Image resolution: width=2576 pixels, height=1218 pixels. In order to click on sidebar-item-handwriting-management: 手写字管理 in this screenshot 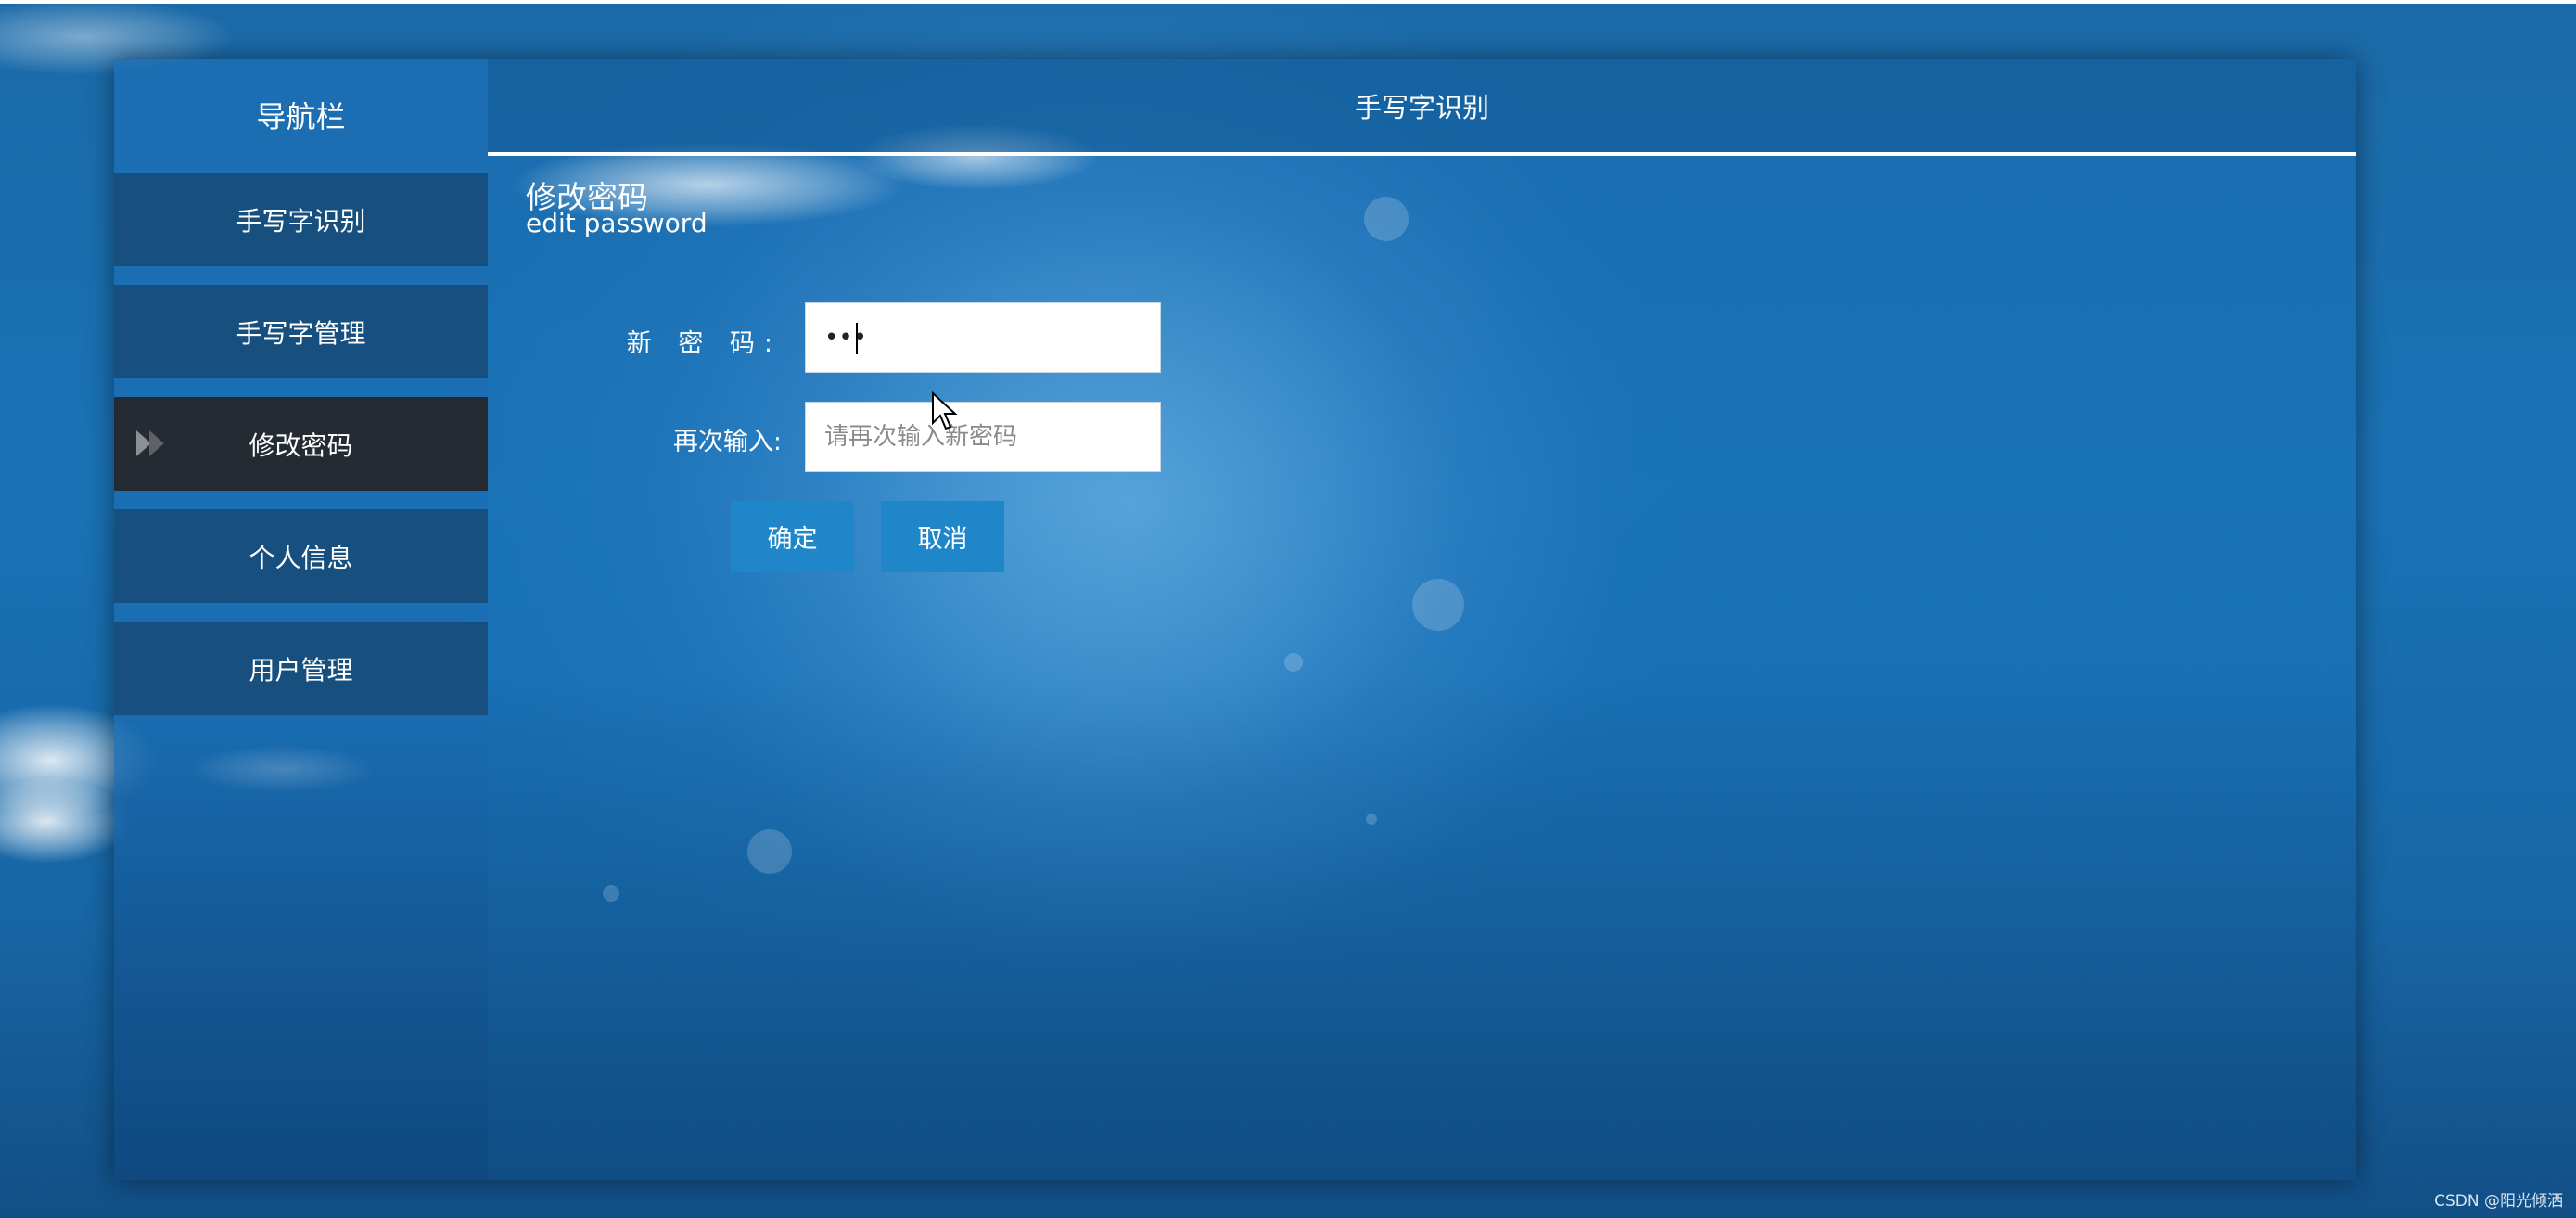, I will do `click(301, 331)`.